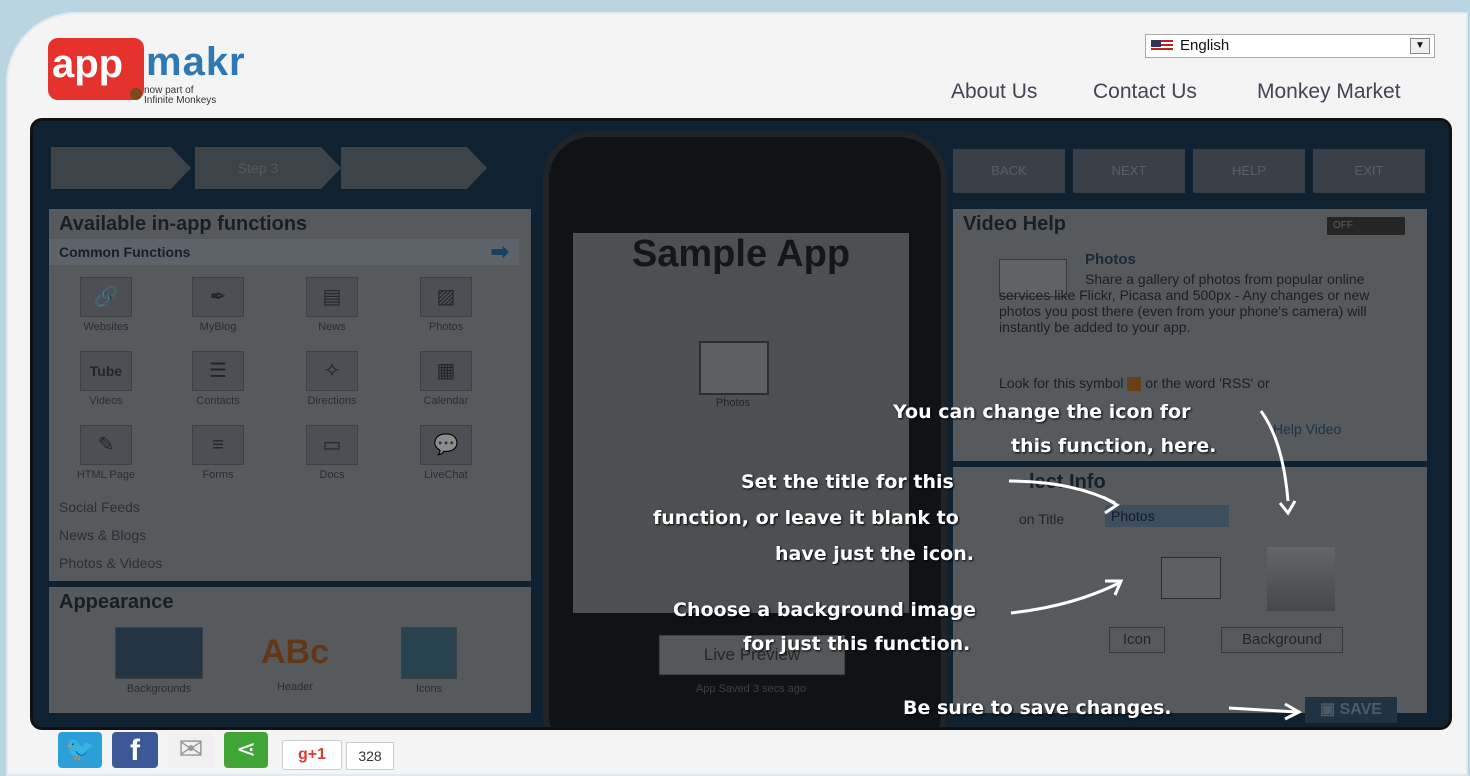 This screenshot has height=776, width=1470. Describe the element at coordinates (136, 94) in the screenshot. I see `monkey-icon` at that location.